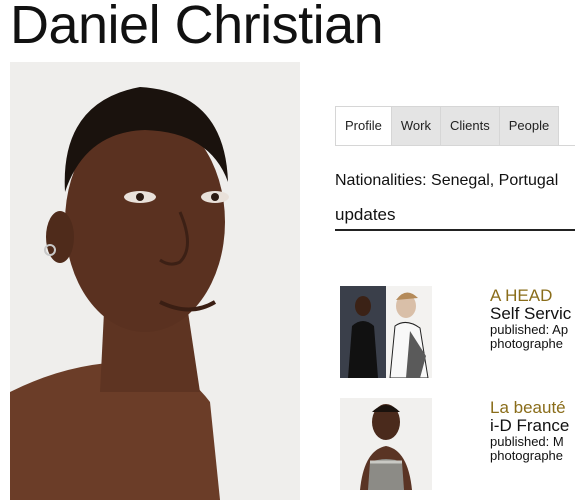 This screenshot has width=575, height=500. What do you see at coordinates (532, 407) in the screenshot?
I see `update-title-link: La beauté` at bounding box center [532, 407].